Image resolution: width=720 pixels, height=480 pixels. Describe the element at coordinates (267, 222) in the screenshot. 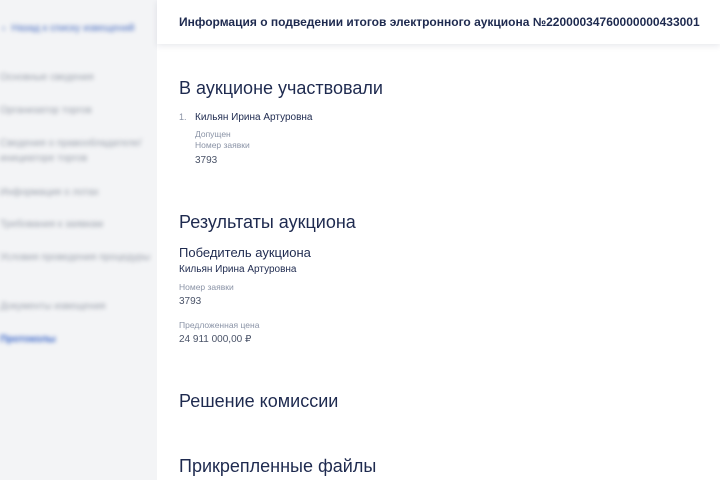

I see `results-heading: Результаты аукциона` at that location.